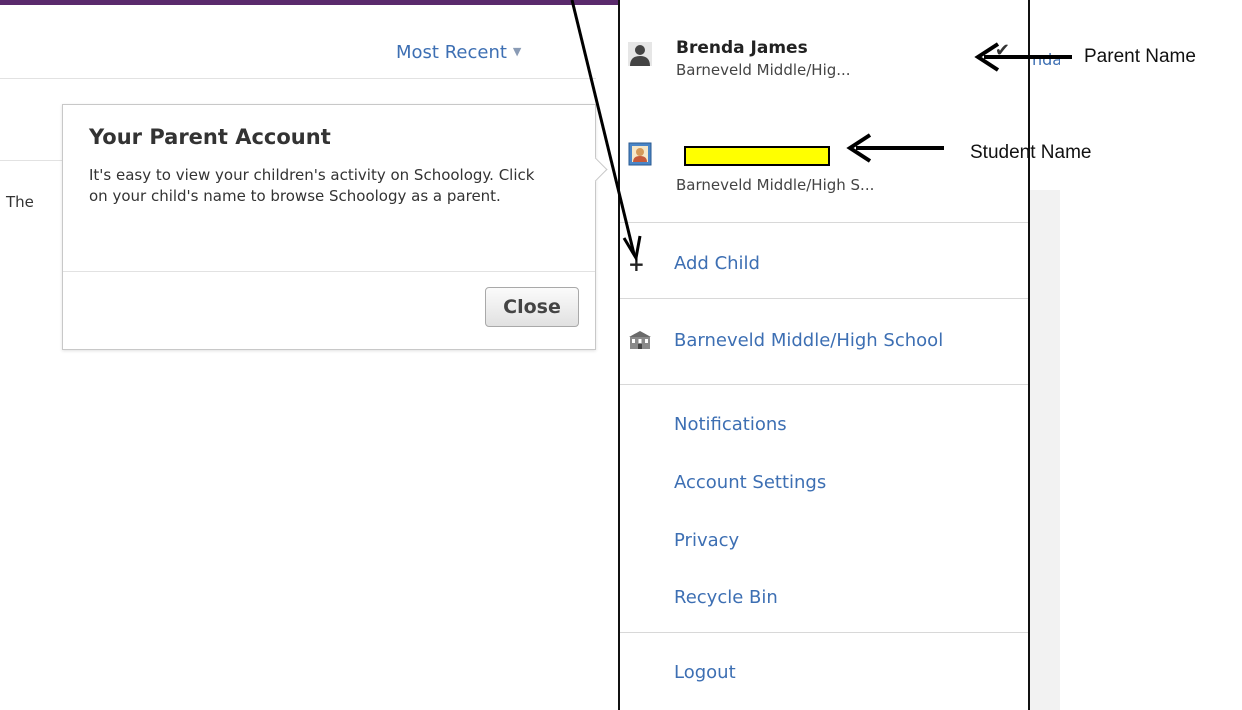  I want to click on account-settings-link: Account Settings, so click(750, 482).